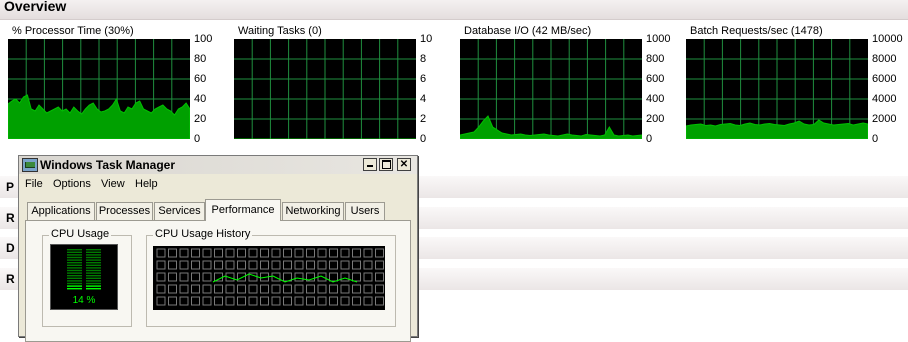 The height and width of the screenshot is (342, 908). Describe the element at coordinates (884, 99) in the screenshot. I see `y-tick-label: 4000` at that location.